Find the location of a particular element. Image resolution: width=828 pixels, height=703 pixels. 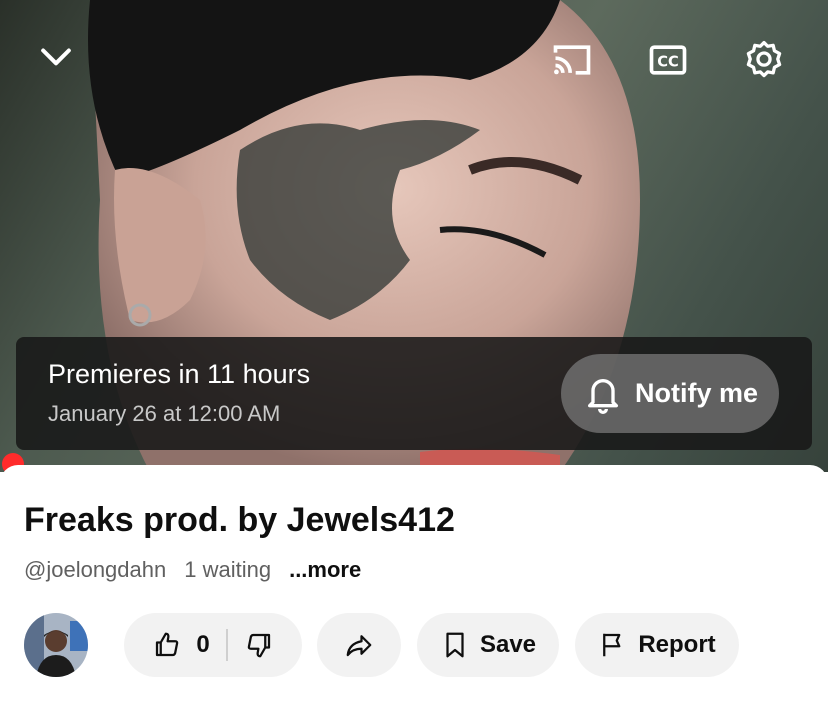

like-button: 0 is located at coordinates (181, 645).